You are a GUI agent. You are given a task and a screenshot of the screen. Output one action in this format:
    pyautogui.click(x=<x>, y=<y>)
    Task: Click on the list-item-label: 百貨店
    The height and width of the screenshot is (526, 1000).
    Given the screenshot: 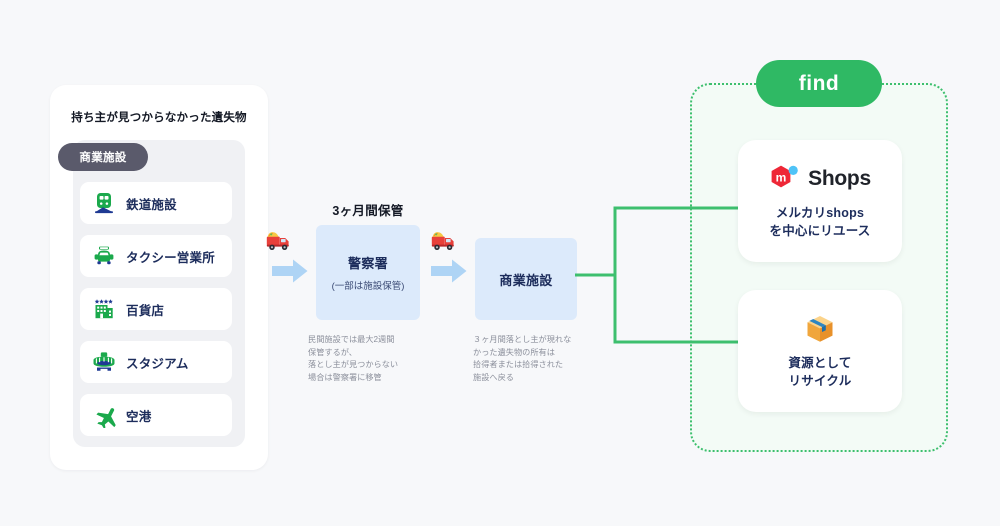 What is the action you would take?
    pyautogui.click(x=145, y=310)
    